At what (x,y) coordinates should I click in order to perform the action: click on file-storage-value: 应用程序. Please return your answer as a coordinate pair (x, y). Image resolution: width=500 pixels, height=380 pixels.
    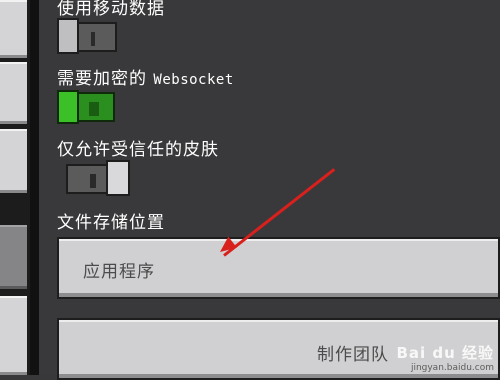
    Looking at the image, I should click on (119, 272).